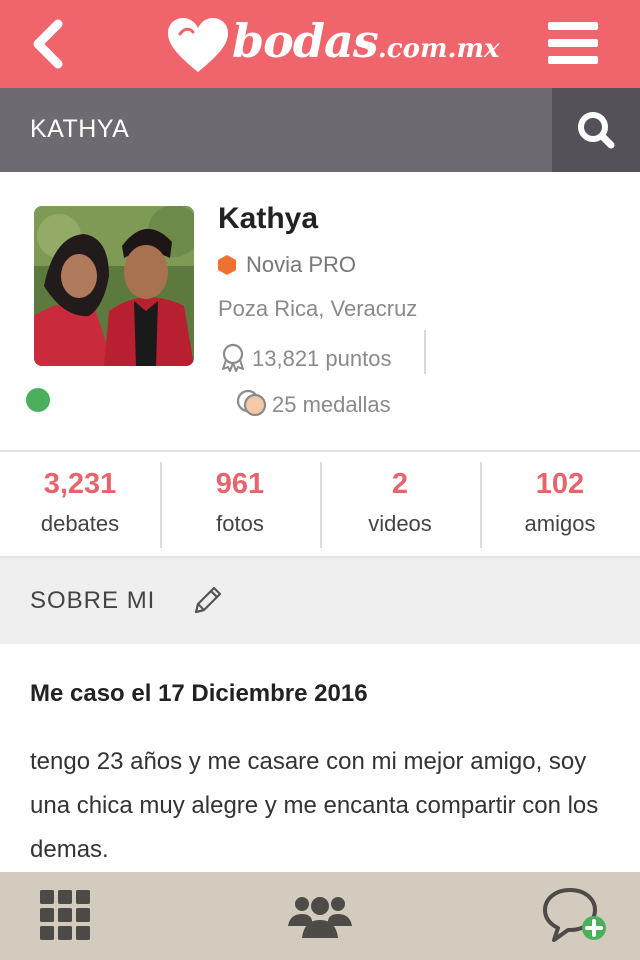 This screenshot has width=640, height=960. I want to click on search-icon, so click(596, 130).